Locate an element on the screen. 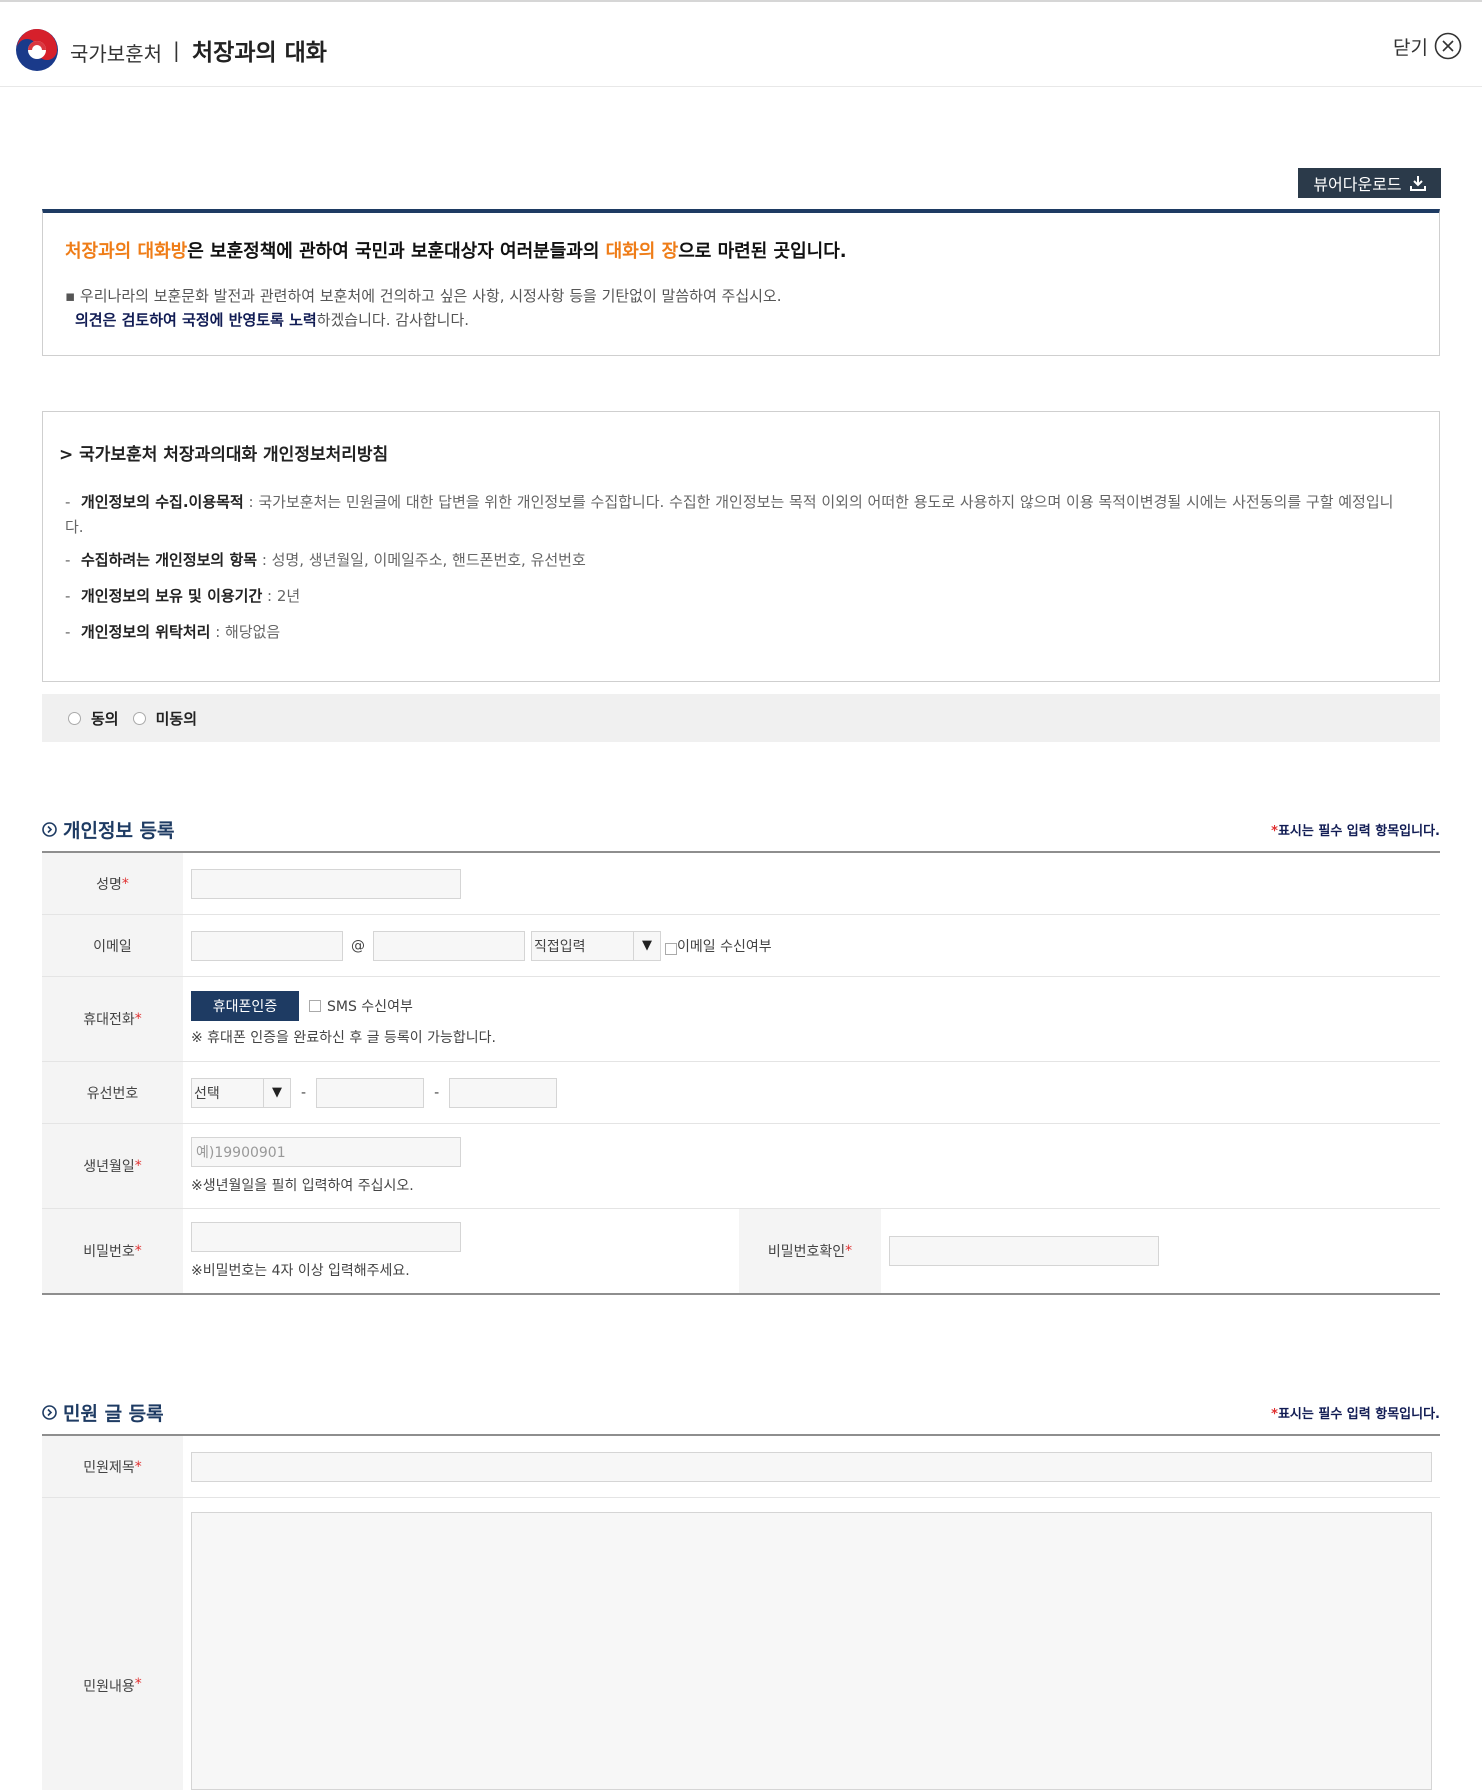  name-label: 성명 * is located at coordinates (112, 883).